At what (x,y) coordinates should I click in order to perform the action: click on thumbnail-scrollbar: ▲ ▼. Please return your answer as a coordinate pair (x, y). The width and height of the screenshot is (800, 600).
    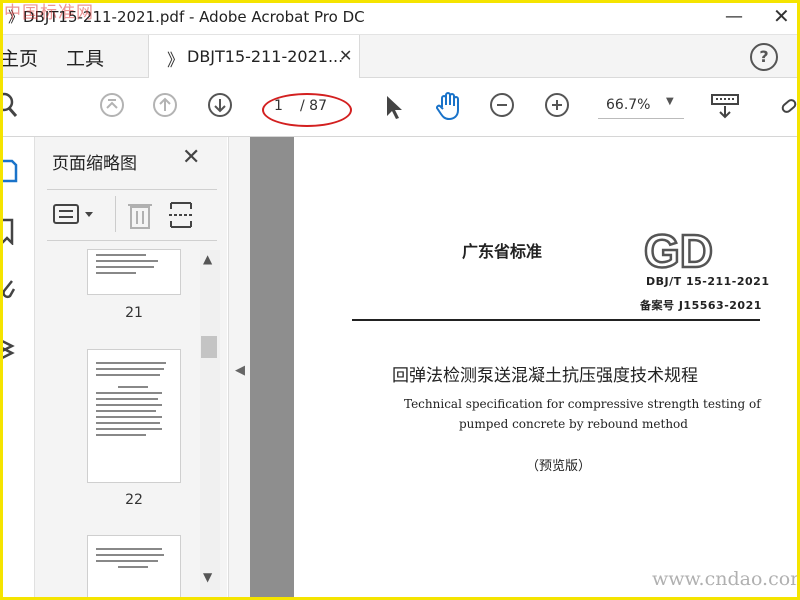
    Looking at the image, I should click on (210, 420).